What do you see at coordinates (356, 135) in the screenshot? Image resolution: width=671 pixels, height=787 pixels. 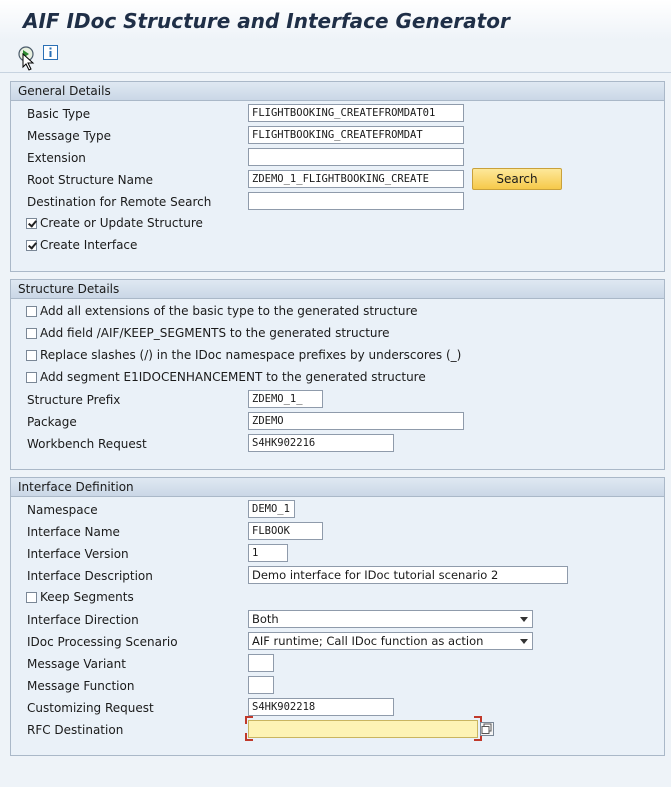 I see `message-type-field: FLIGHTBOOKING_CREATEFROMDAT` at bounding box center [356, 135].